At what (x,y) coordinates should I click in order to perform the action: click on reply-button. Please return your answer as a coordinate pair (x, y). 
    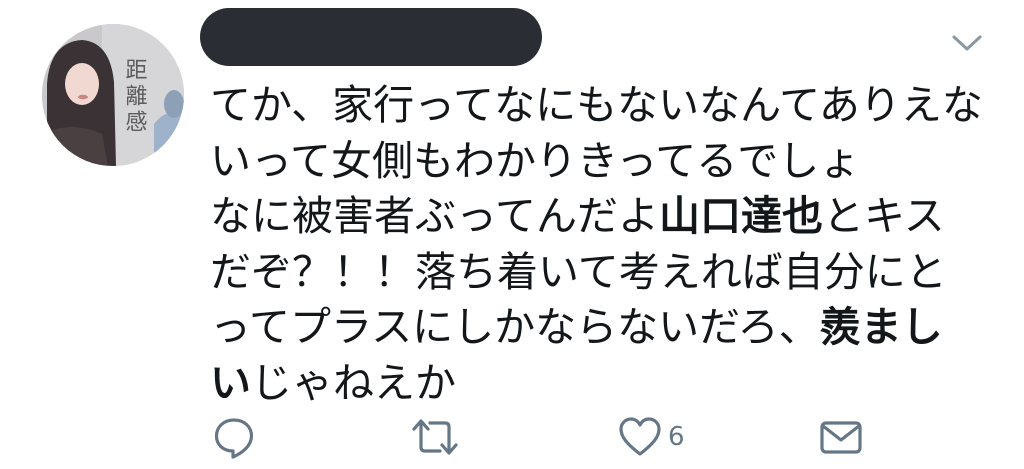
    Looking at the image, I should click on (234, 437).